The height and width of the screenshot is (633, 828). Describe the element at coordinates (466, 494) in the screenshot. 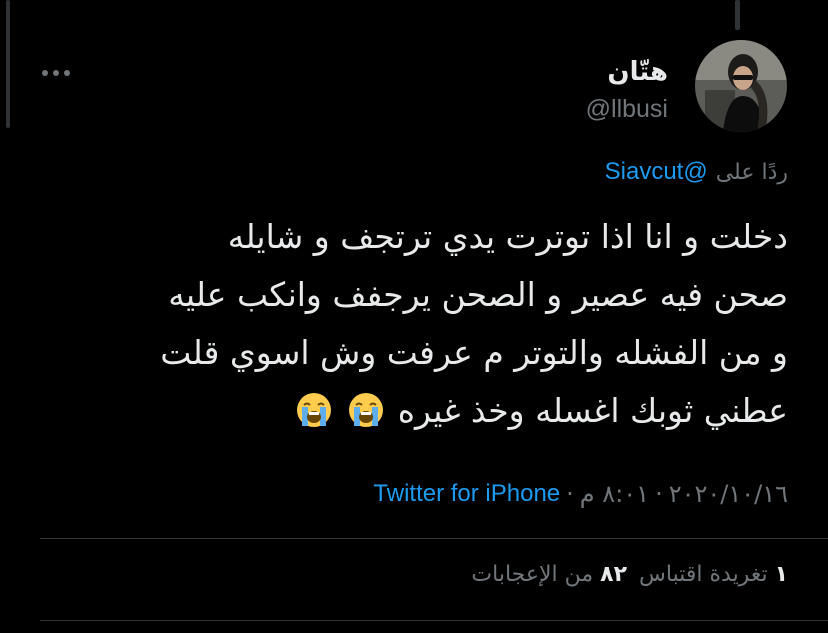

I see `tweet-source-link: Twitter for iPhone` at that location.